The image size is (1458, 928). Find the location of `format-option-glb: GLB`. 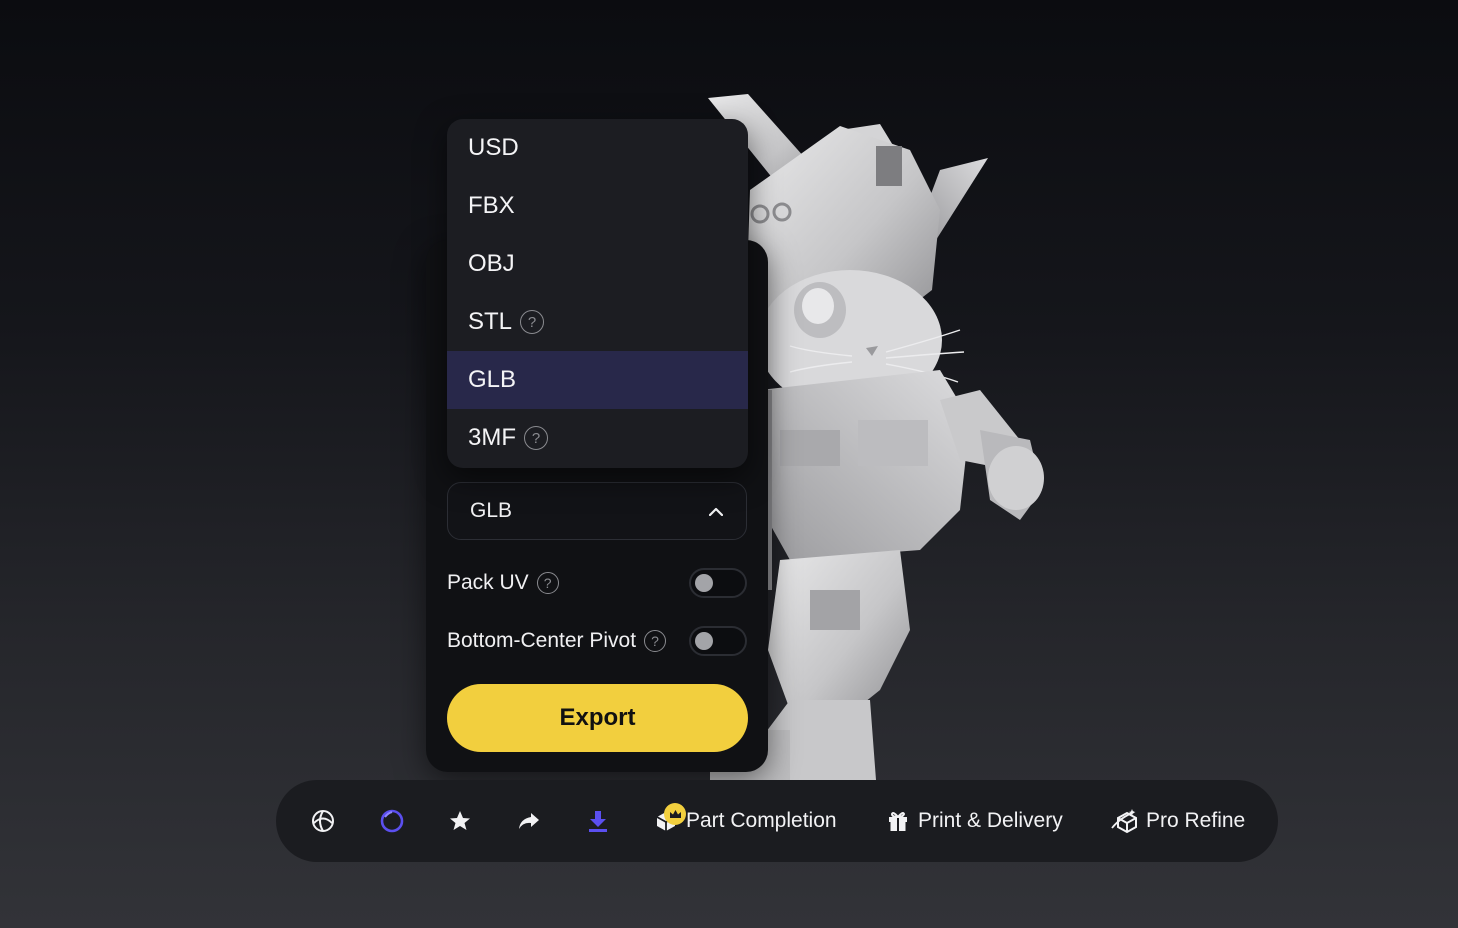

format-option-glb: GLB is located at coordinates (597, 380).